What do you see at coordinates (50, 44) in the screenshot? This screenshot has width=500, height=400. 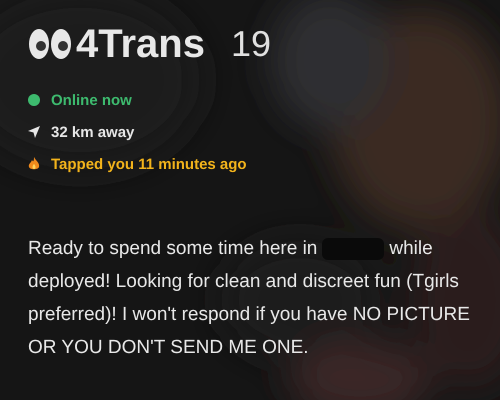 I see `eyes-icon` at bounding box center [50, 44].